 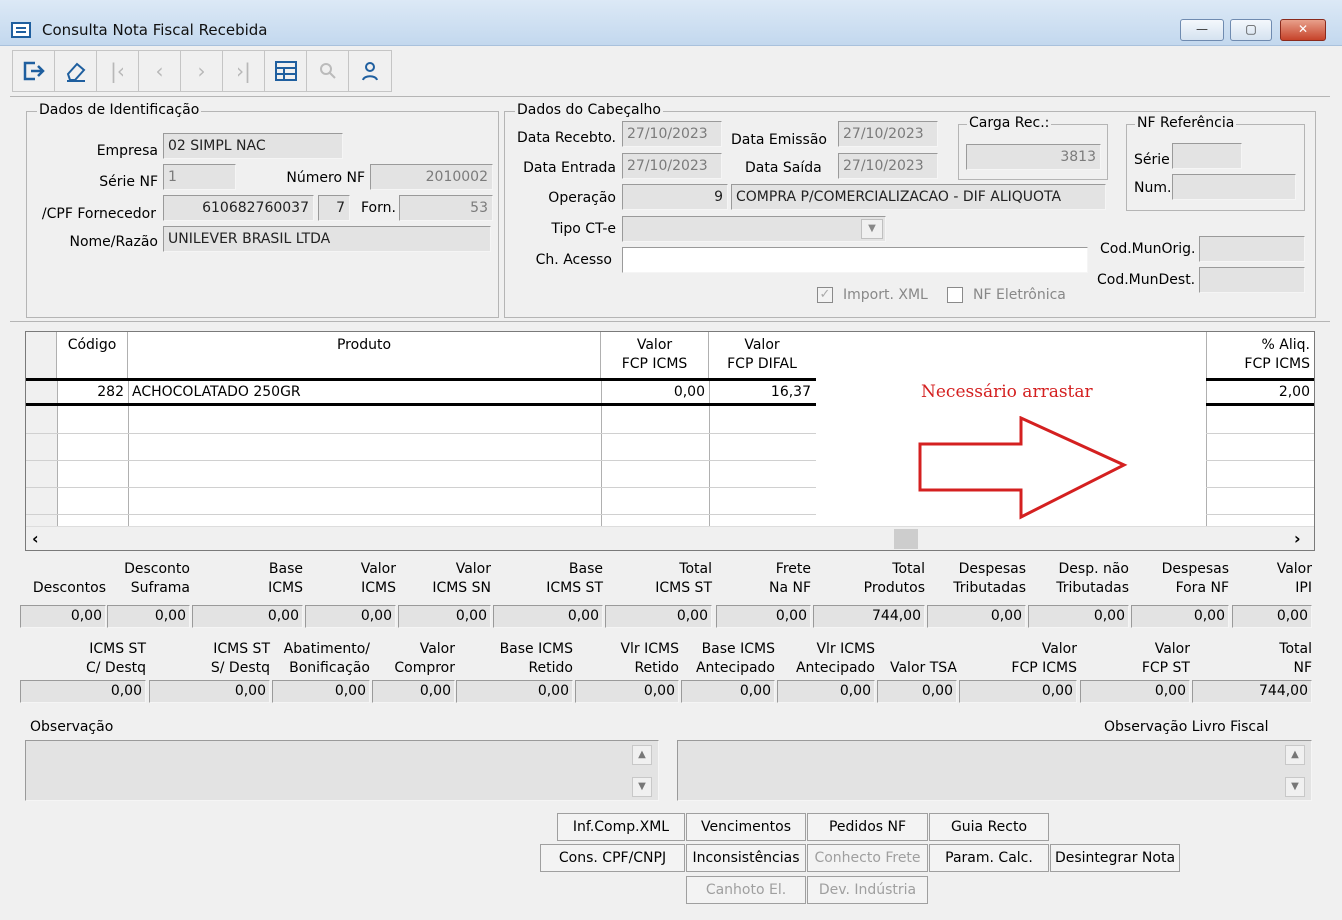 I want to click on dev-industria-button: Dev. Indústria, so click(x=867, y=890).